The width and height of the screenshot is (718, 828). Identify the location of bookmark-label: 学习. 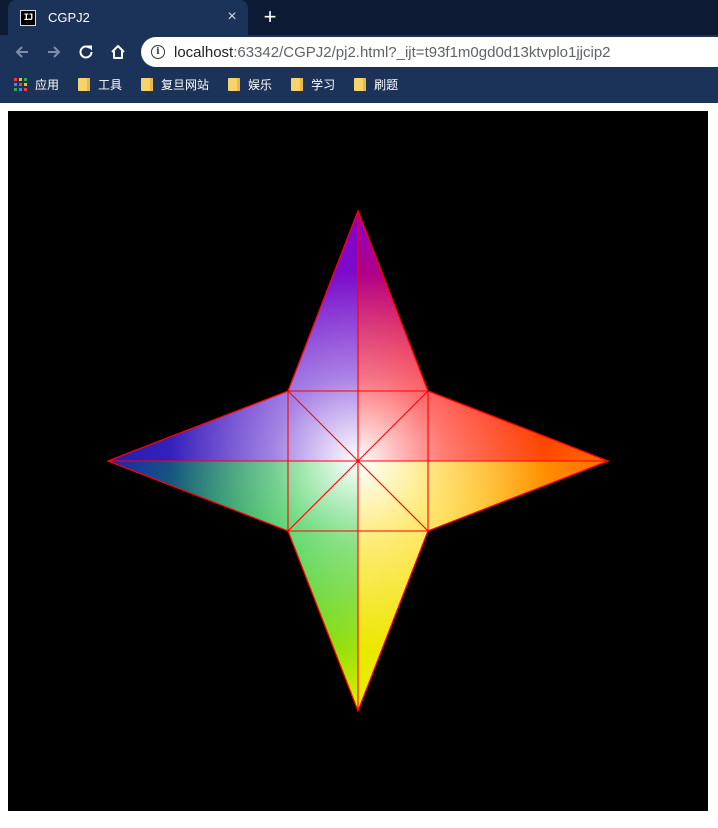
(323, 85).